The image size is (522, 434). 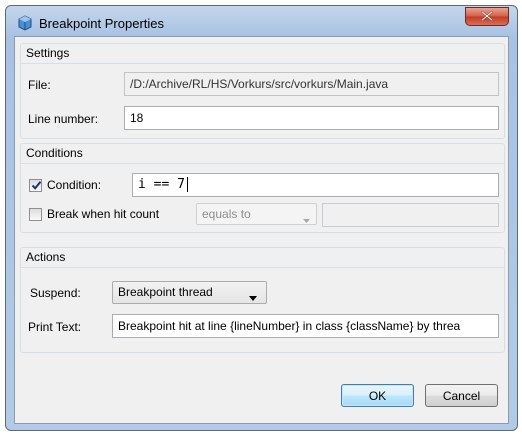 What do you see at coordinates (55, 293) in the screenshot?
I see `suspend-label: Suspend:` at bounding box center [55, 293].